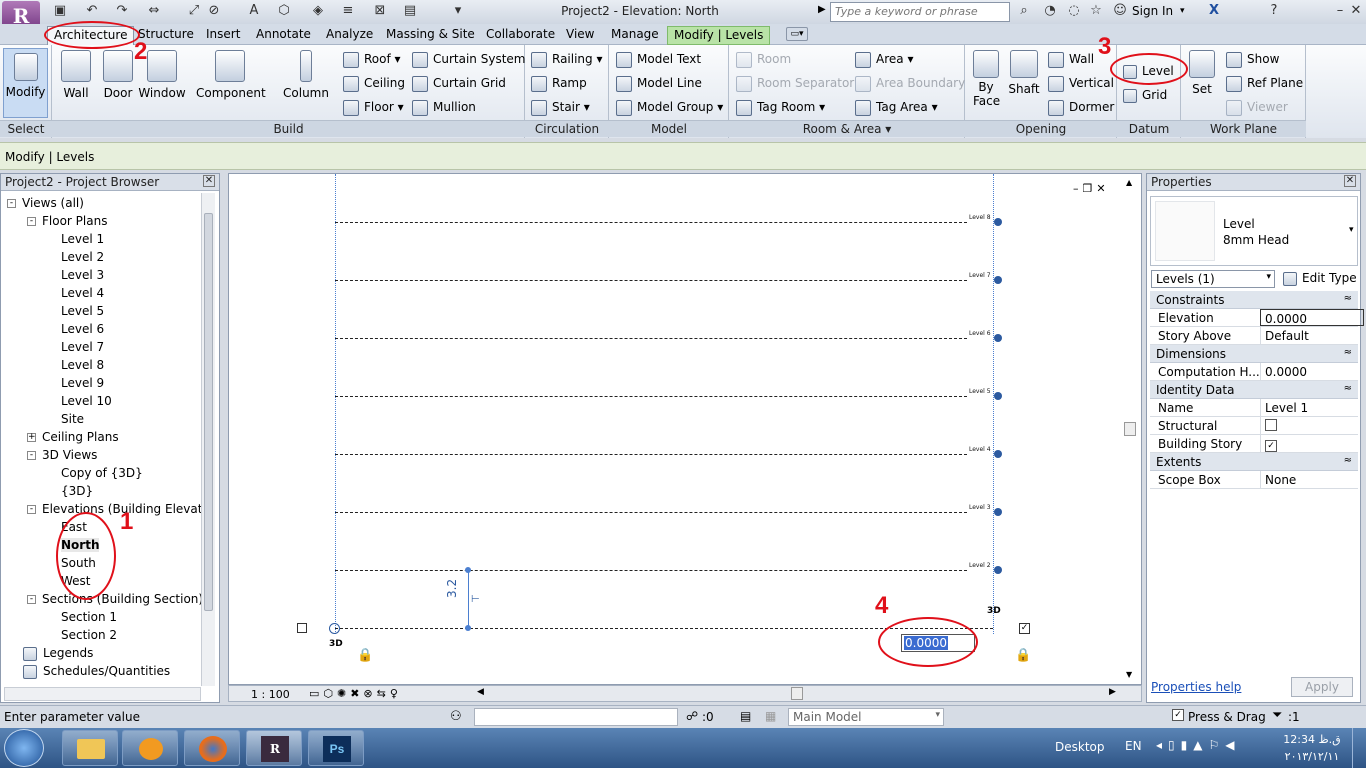 The height and width of the screenshot is (768, 1366). What do you see at coordinates (1320, 278) in the screenshot?
I see `edit-type-button: Edit Type` at bounding box center [1320, 278].